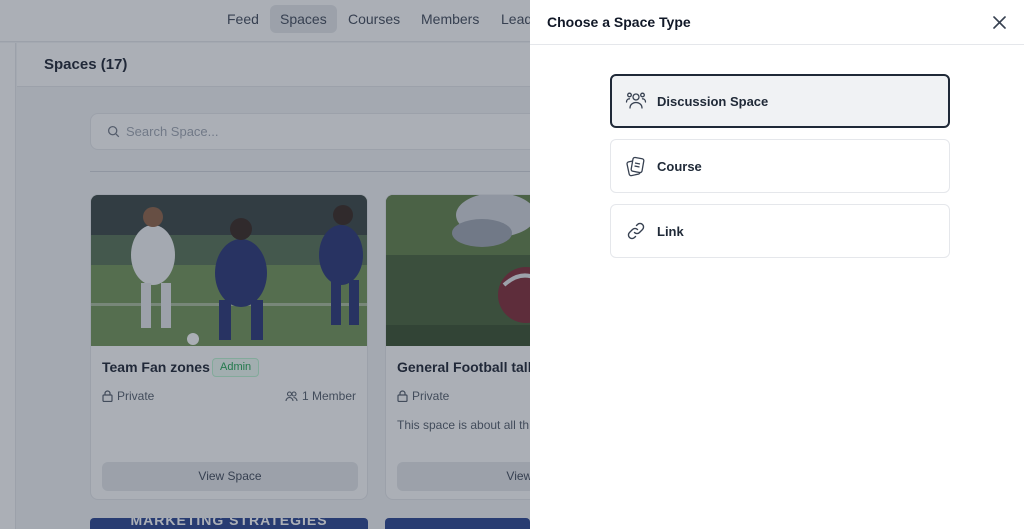  Describe the element at coordinates (670, 231) in the screenshot. I see `option-label: Link` at that location.